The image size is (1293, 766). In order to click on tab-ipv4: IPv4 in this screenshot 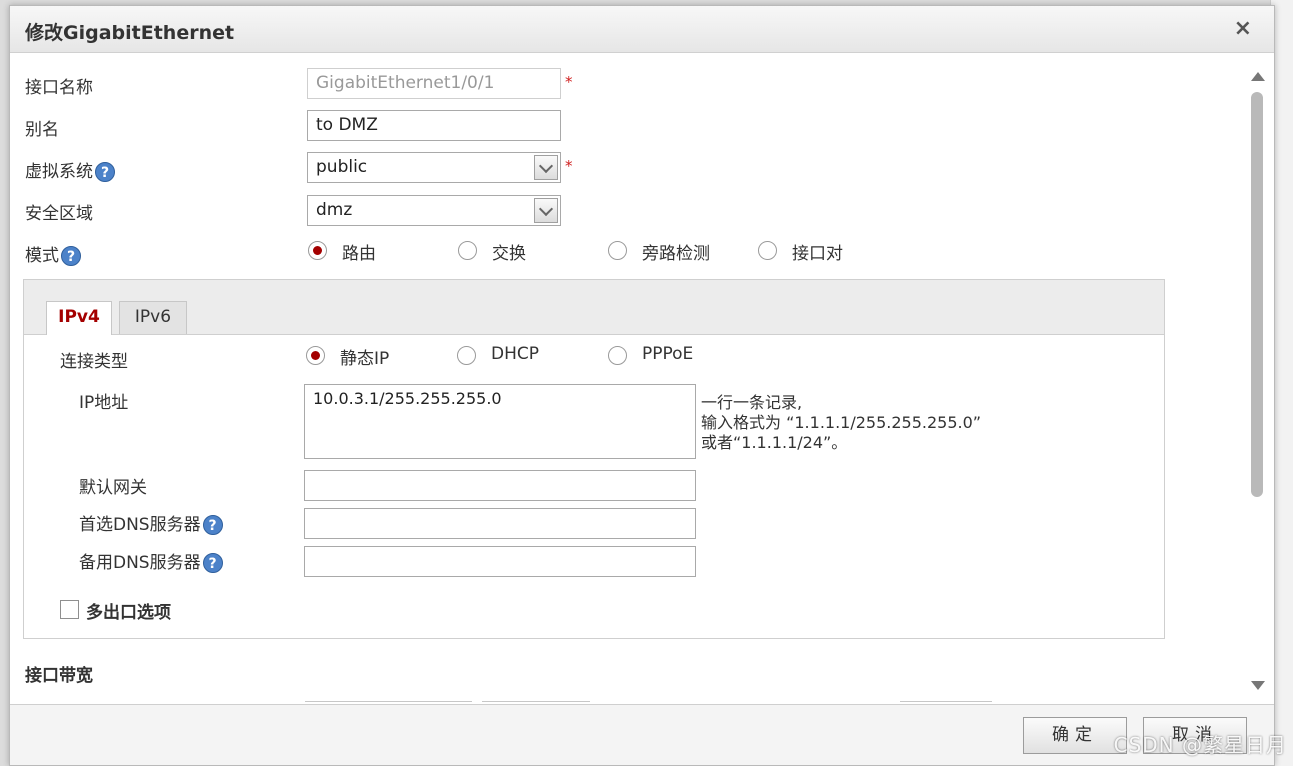, I will do `click(79, 318)`.